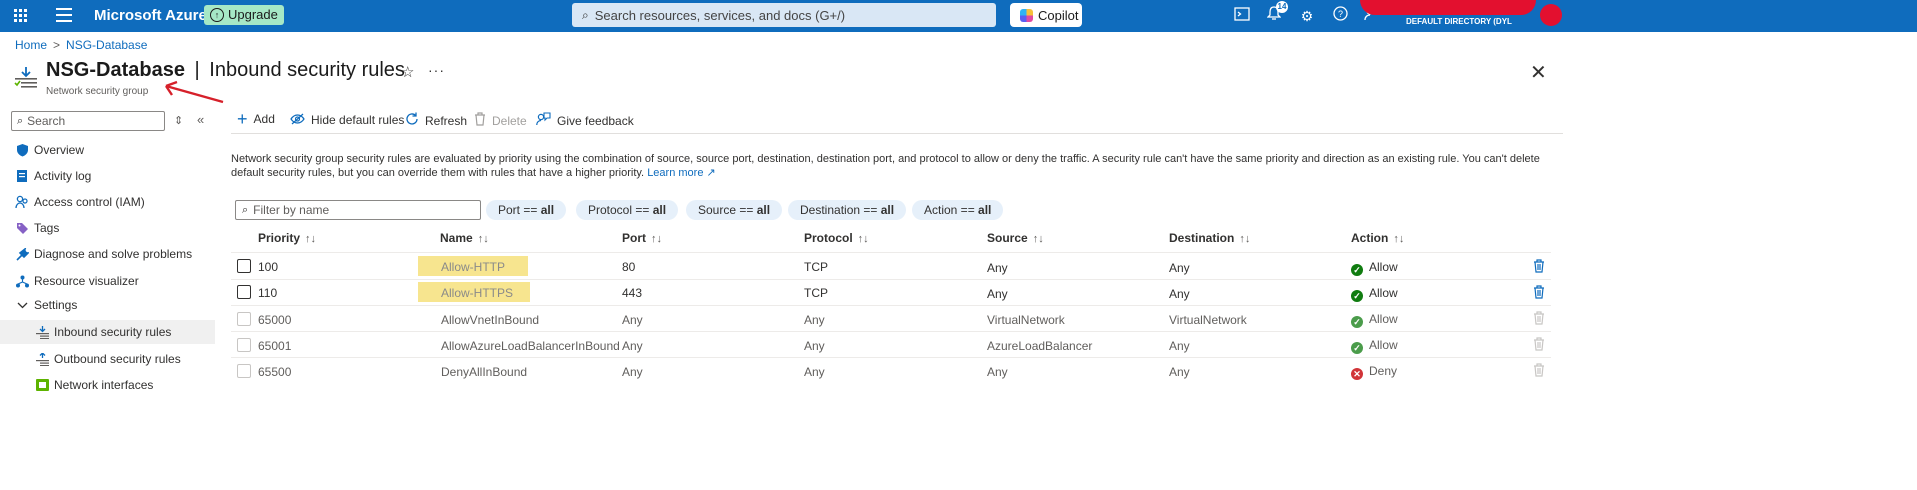  Describe the element at coordinates (22, 254) in the screenshot. I see `wrench-icon` at that location.